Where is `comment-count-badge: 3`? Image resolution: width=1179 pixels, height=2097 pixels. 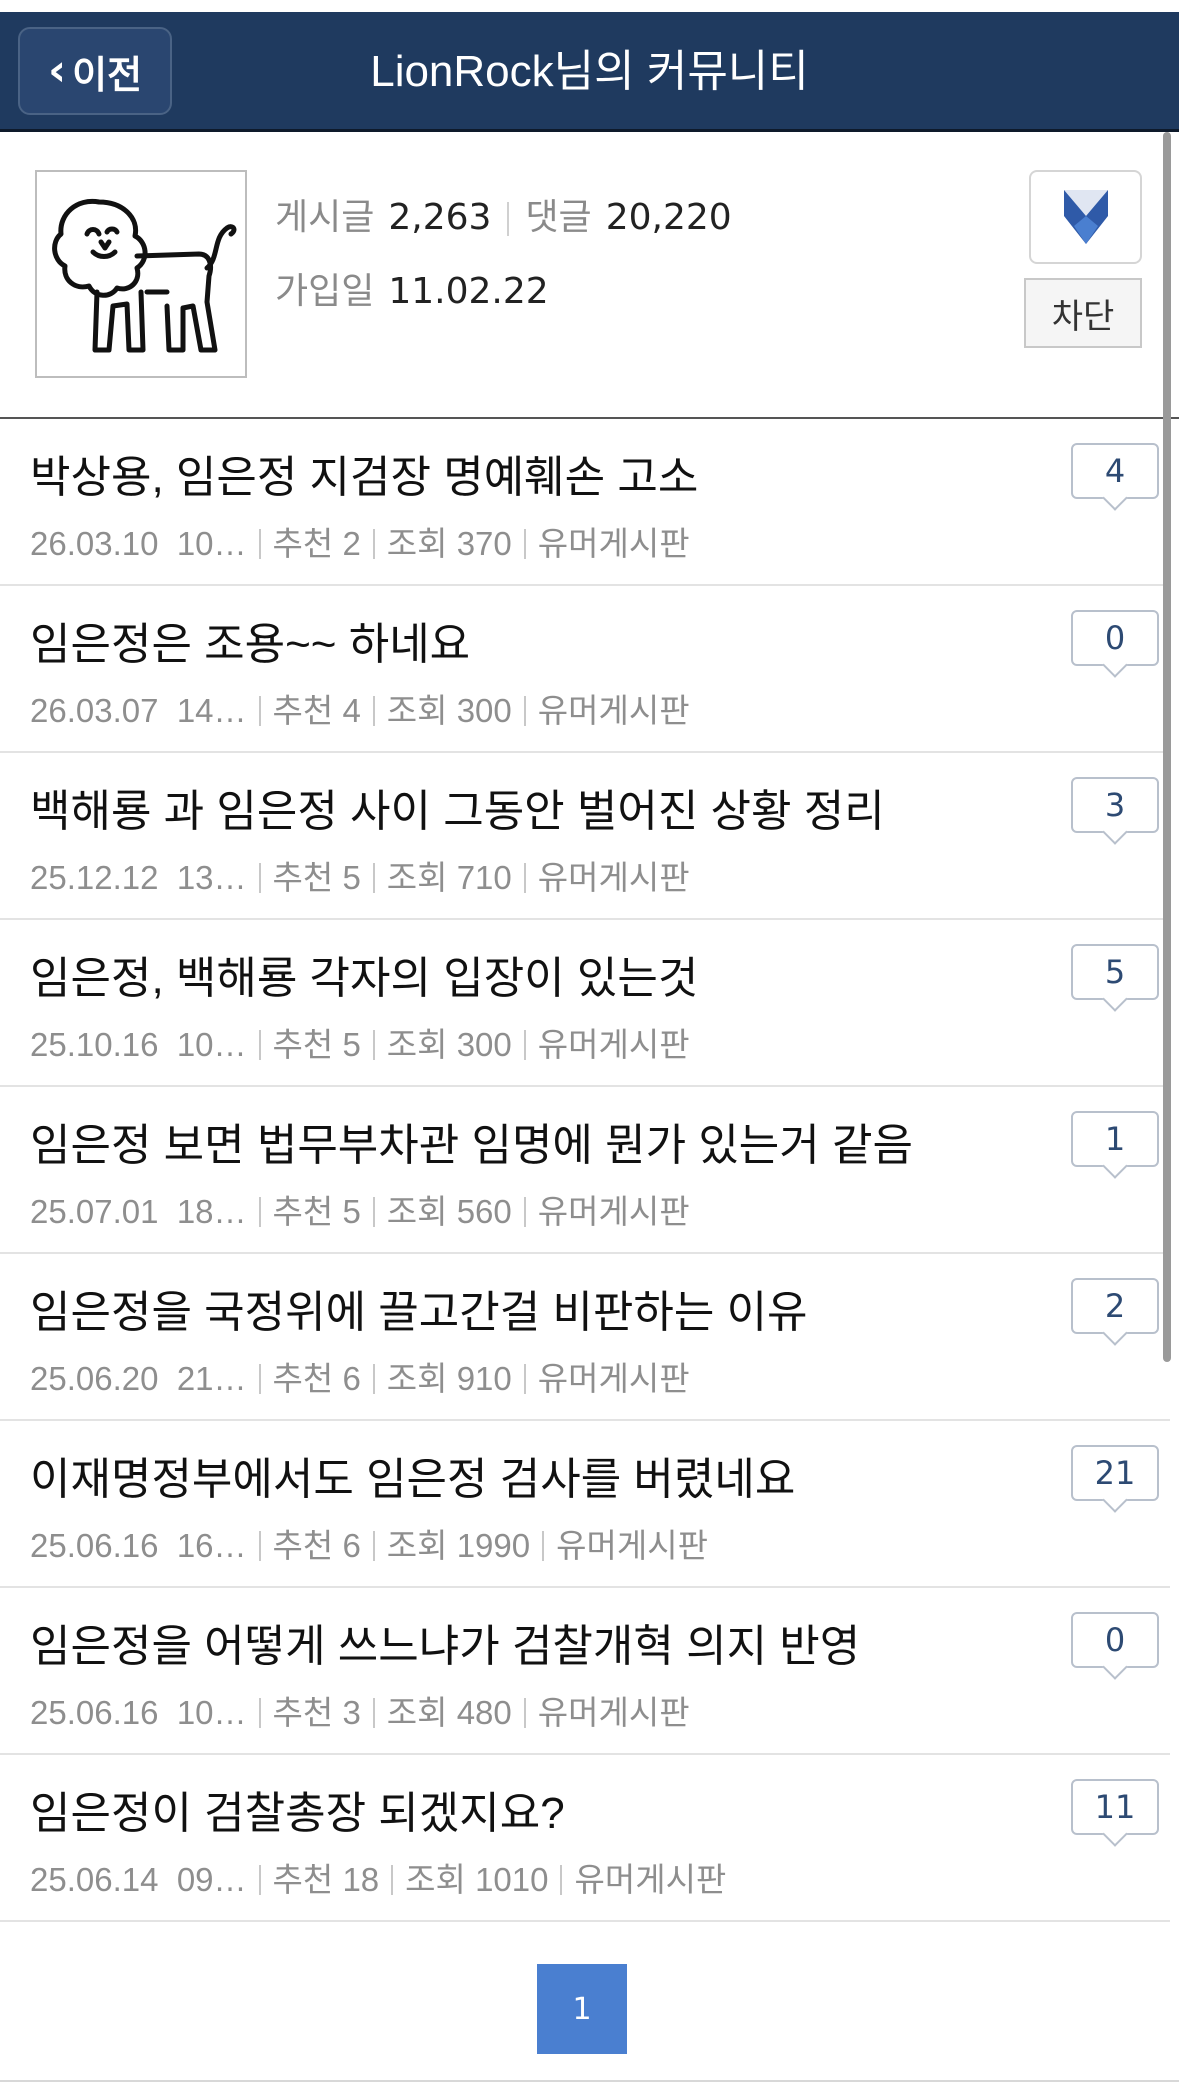
comment-count-badge: 3 is located at coordinates (1115, 805).